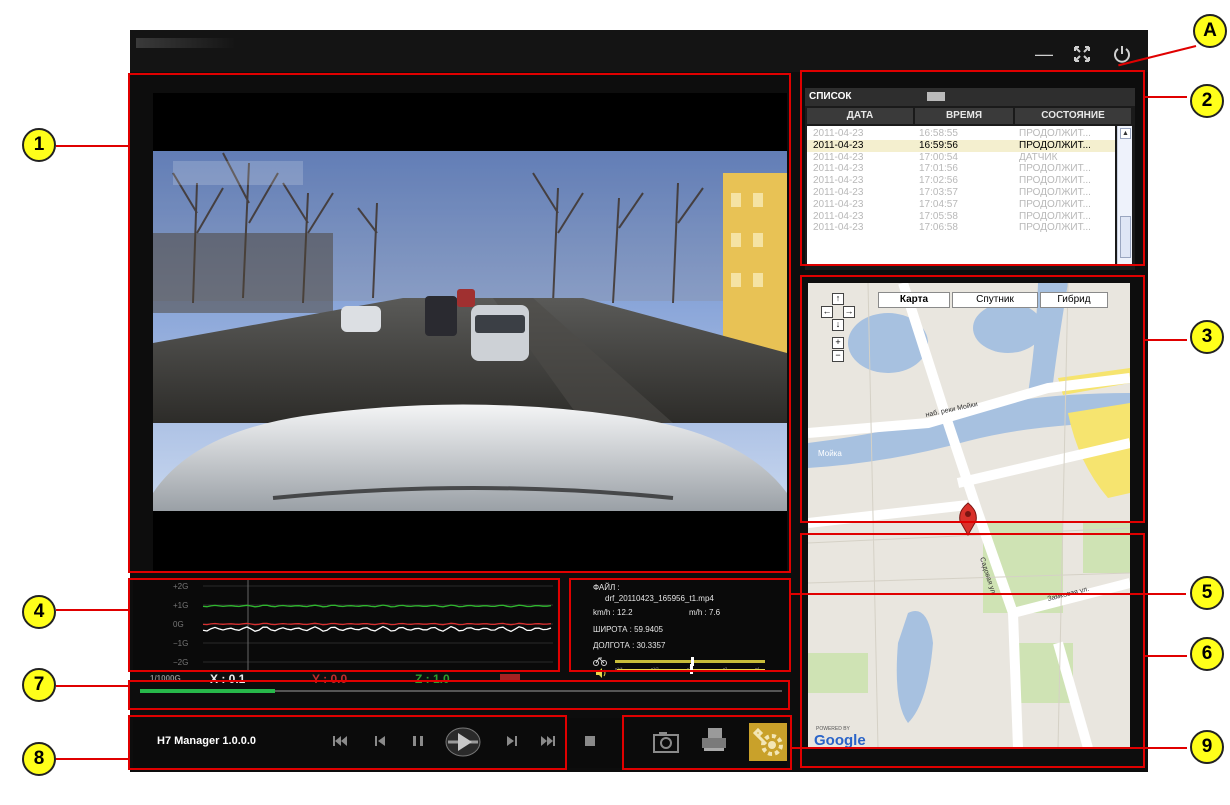  Describe the element at coordinates (461, 691) in the screenshot. I see `playback-progress` at that location.